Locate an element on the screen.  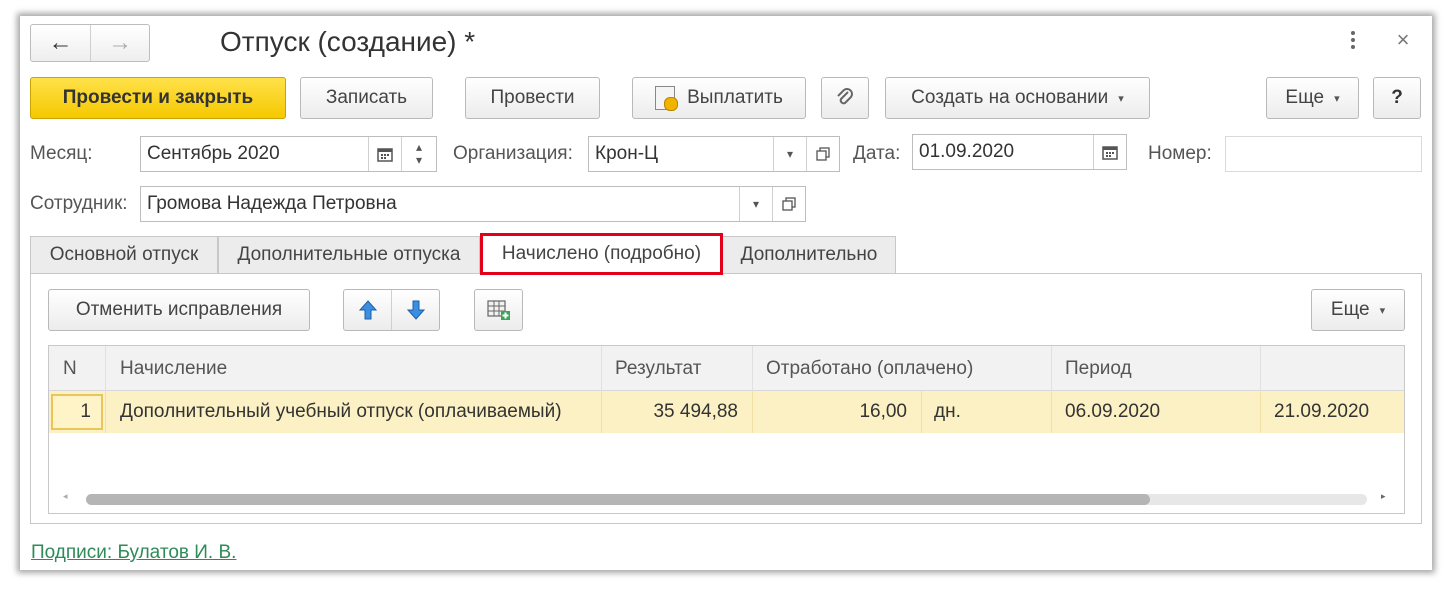
employee-field: Громова Надежда Петровна ▾ is located at coordinates (473, 204).